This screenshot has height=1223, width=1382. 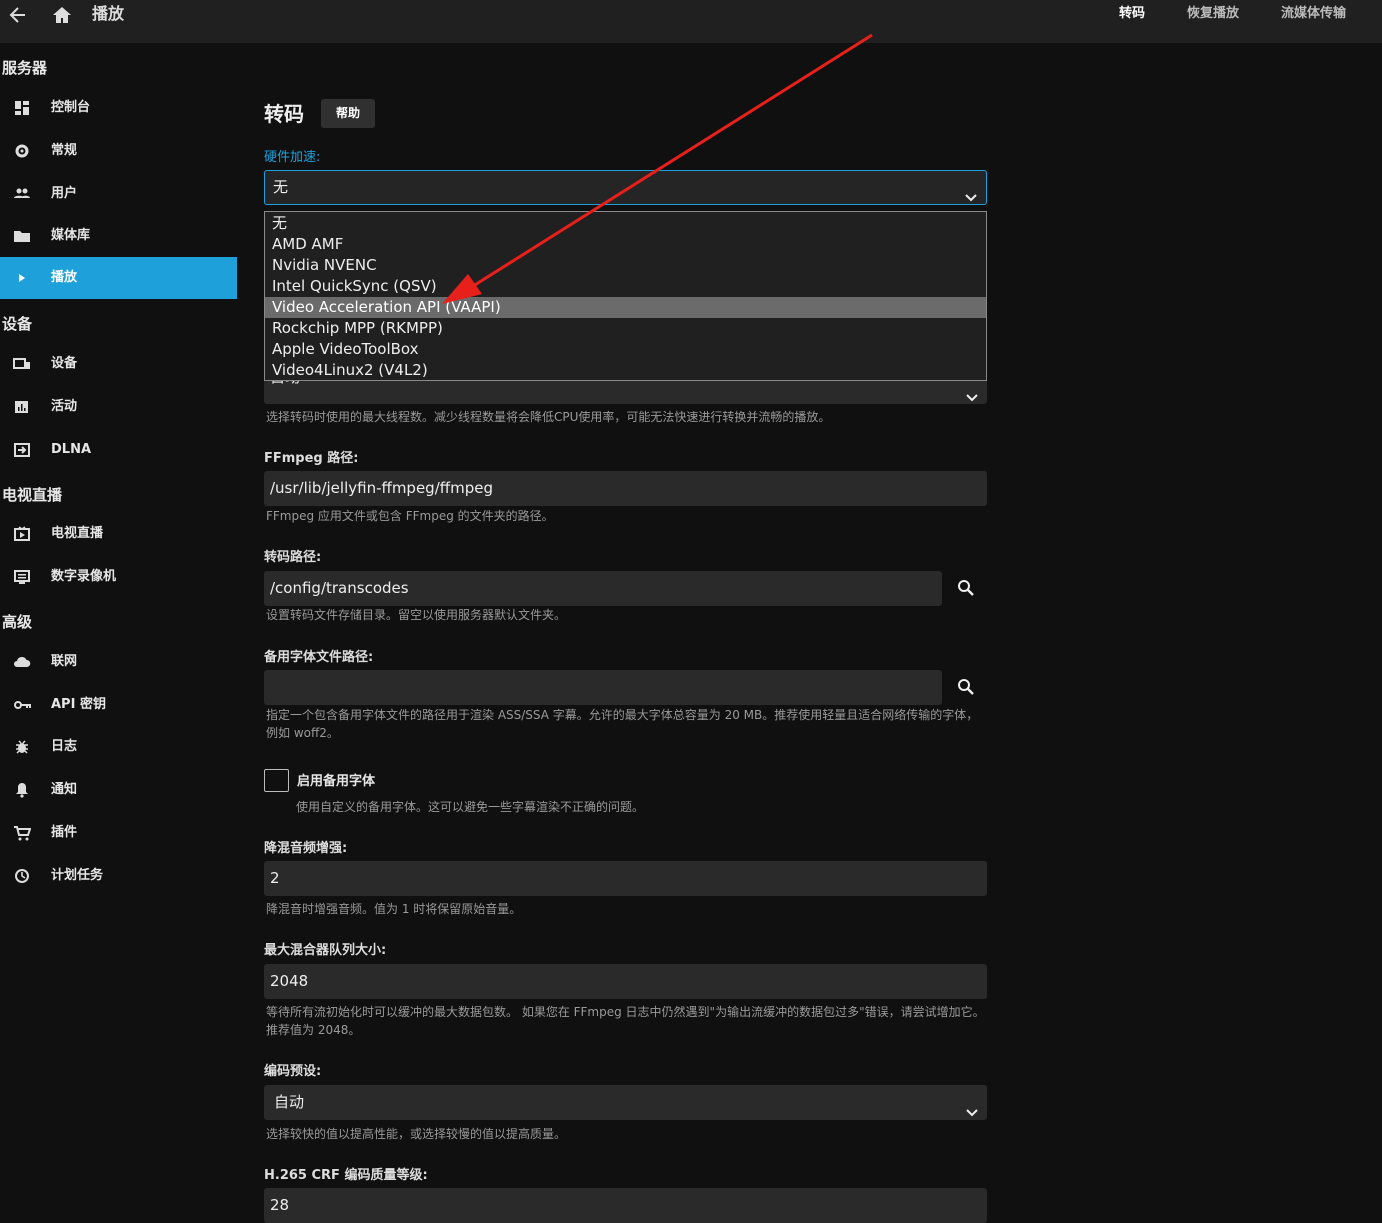 I want to click on muxing-queue-label: 最大混合器队列大小:, so click(x=325, y=950).